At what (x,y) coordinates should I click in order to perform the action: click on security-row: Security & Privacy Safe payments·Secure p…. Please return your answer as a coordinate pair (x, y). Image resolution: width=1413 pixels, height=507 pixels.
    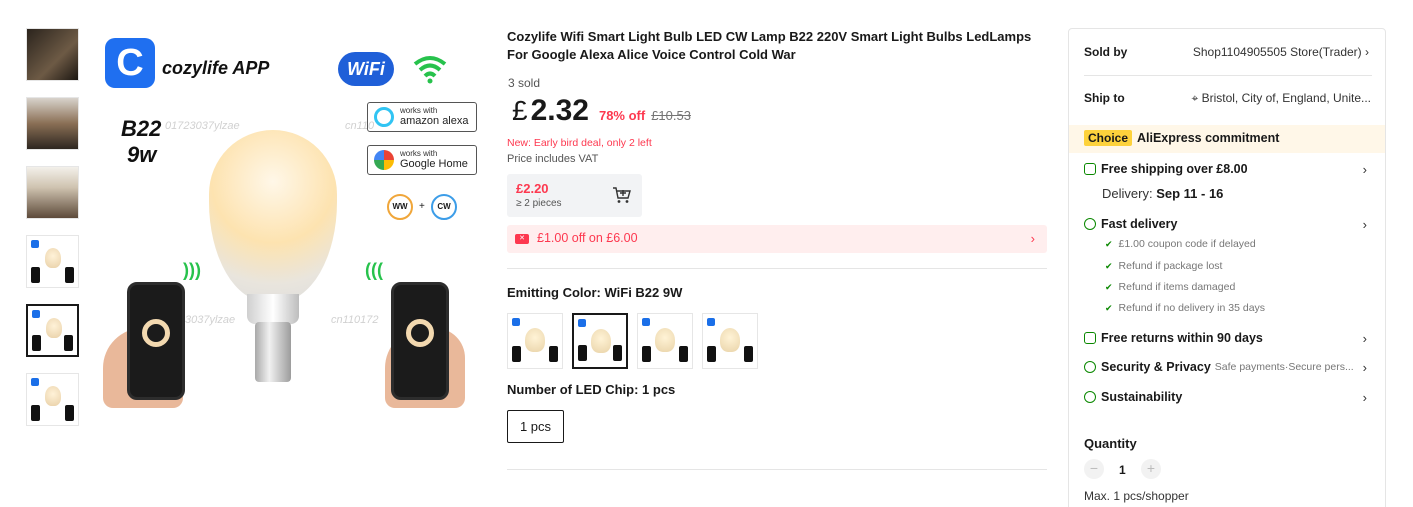
    Looking at the image, I should click on (1219, 367).